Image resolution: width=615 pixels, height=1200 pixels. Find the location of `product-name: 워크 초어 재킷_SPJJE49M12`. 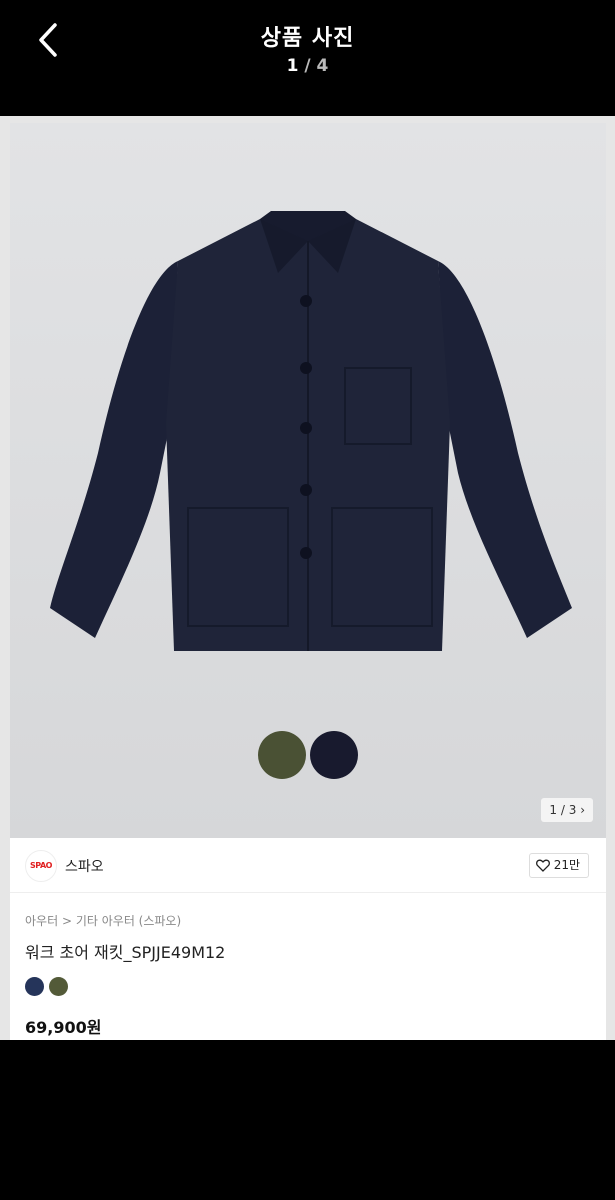

product-name: 워크 초어 재킷_SPJJE49M12 is located at coordinates (125, 951).